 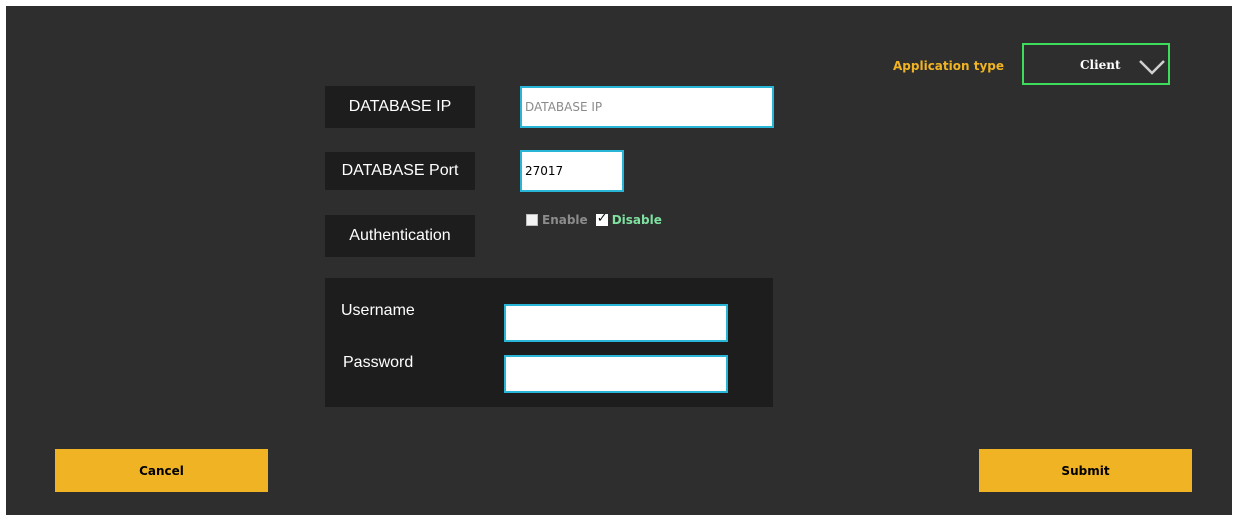 I want to click on username-label: Username, so click(x=378, y=310).